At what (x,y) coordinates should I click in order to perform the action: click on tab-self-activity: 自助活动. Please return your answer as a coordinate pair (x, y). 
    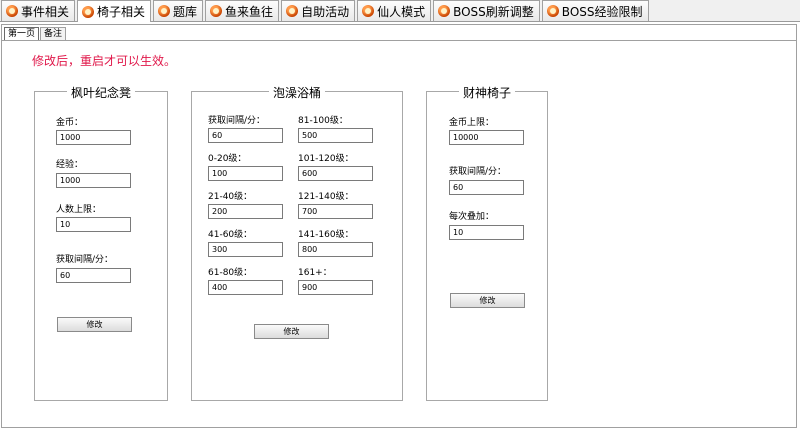
    Looking at the image, I should click on (318, 10).